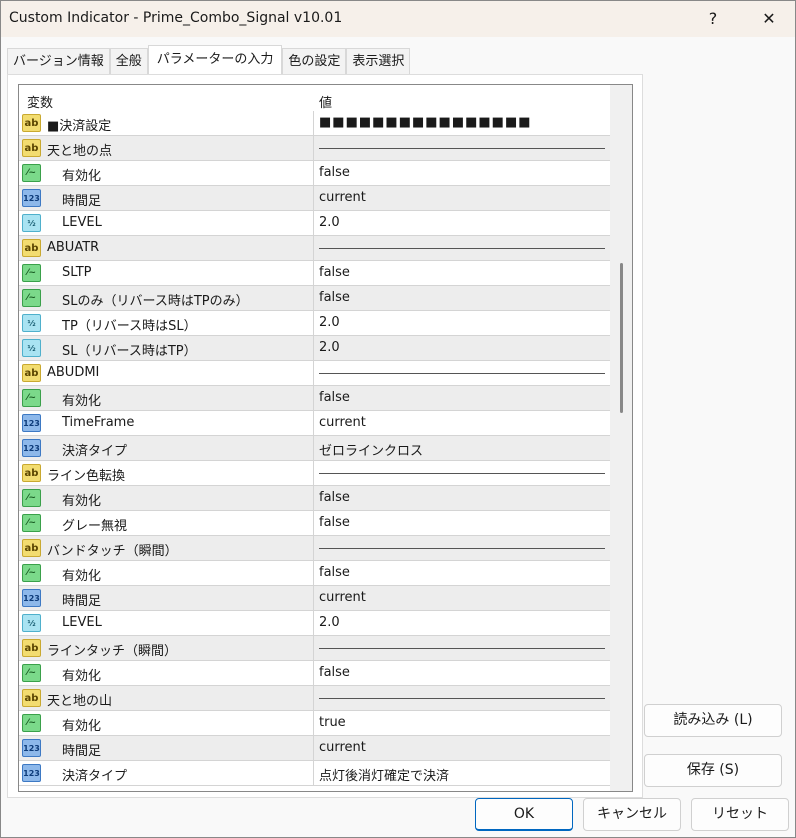 The width and height of the screenshot is (796, 838). What do you see at coordinates (315, 723) in the screenshot?
I see `table-row: ⁄~ 有効化 true` at bounding box center [315, 723].